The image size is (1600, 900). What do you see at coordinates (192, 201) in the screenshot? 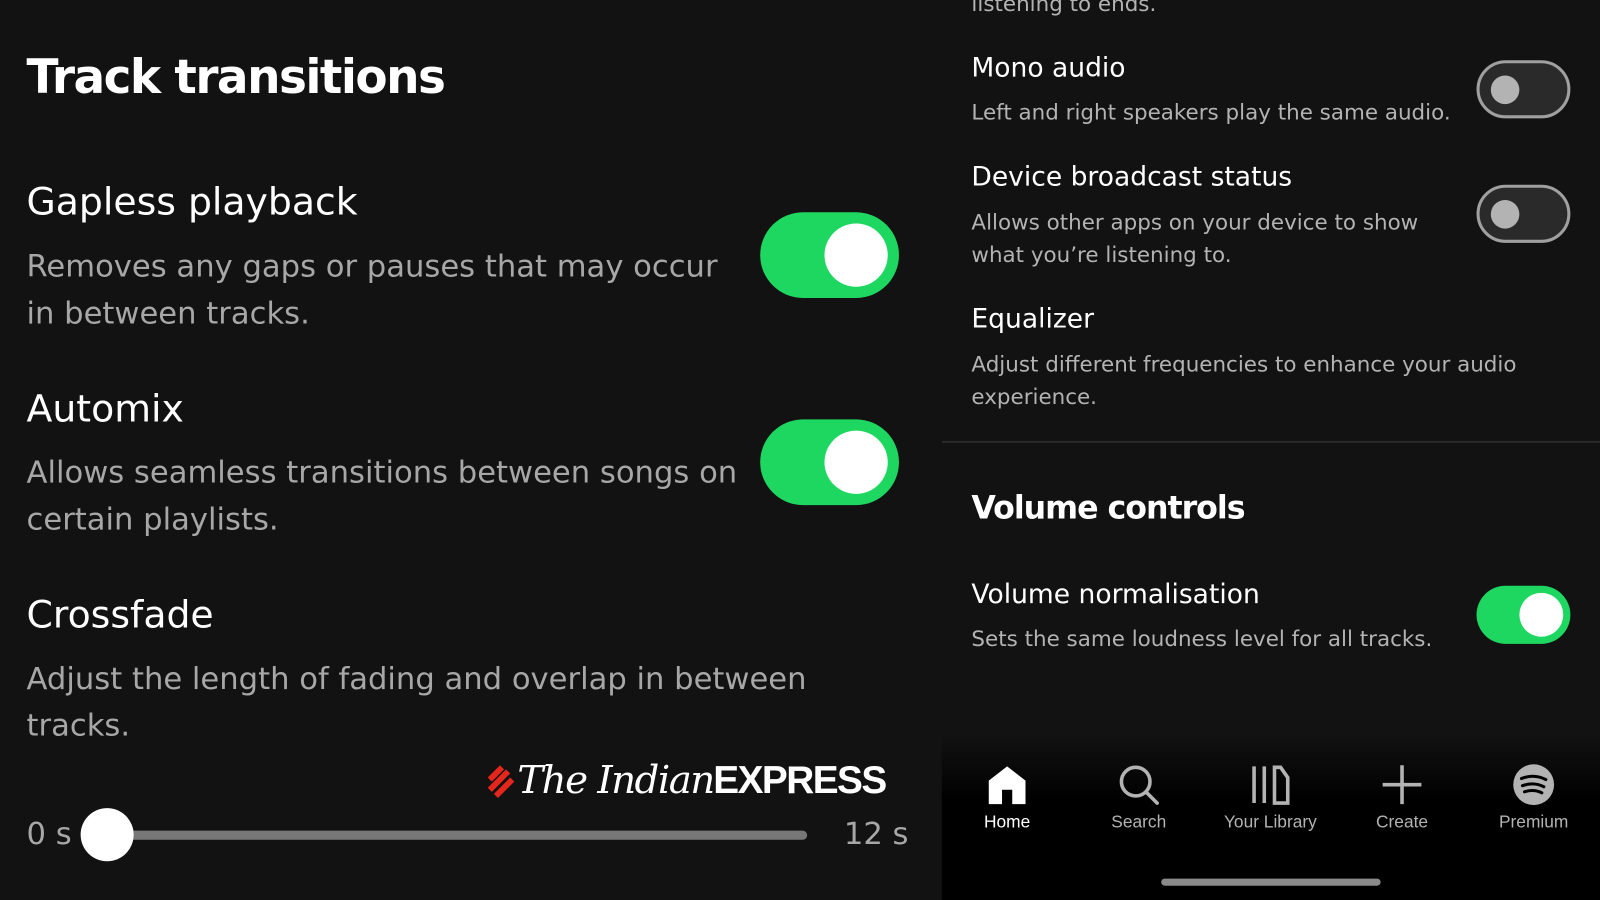
I see `setting-title: Gapless playback` at bounding box center [192, 201].